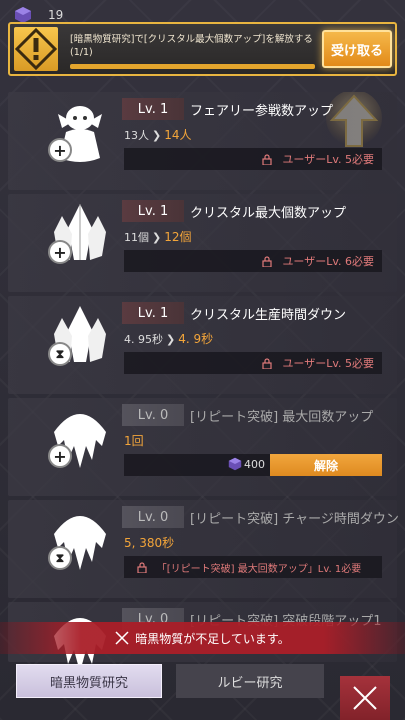  I want to click on item-stat: 5, 380秒, so click(149, 543).